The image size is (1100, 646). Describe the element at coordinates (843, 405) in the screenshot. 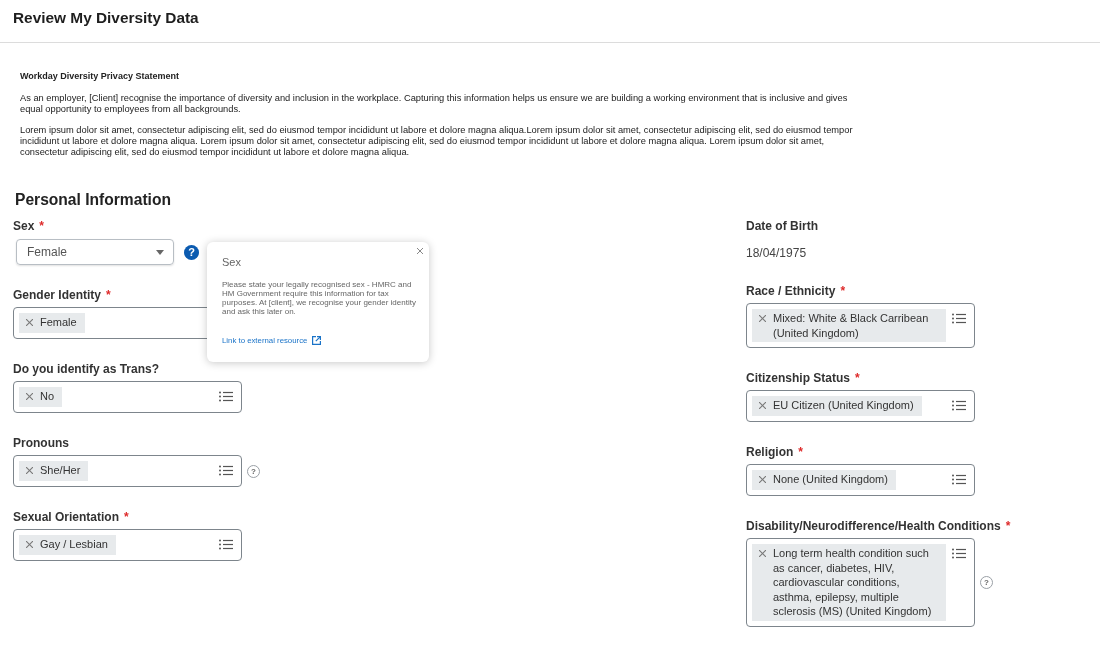

I see `tag-label: EU Citizen (United Kingdom)` at that location.